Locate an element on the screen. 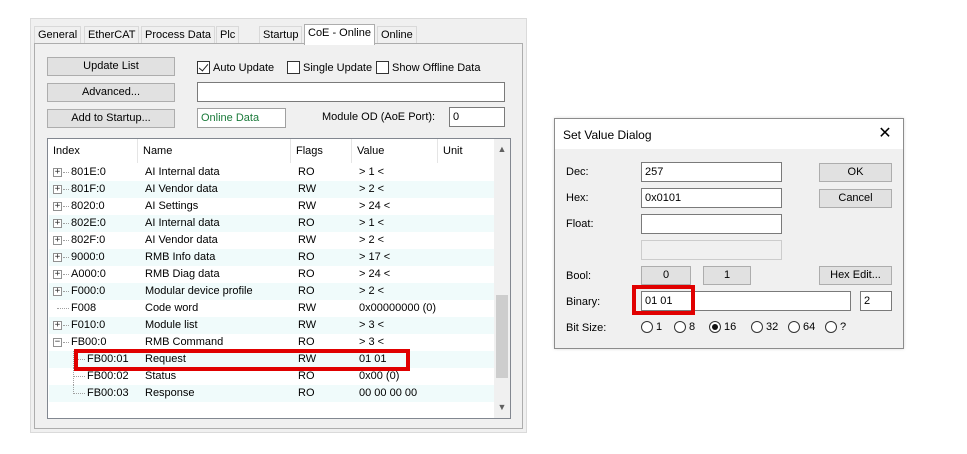  vertical-scrollbar: ▲ ▼ is located at coordinates (502, 278).